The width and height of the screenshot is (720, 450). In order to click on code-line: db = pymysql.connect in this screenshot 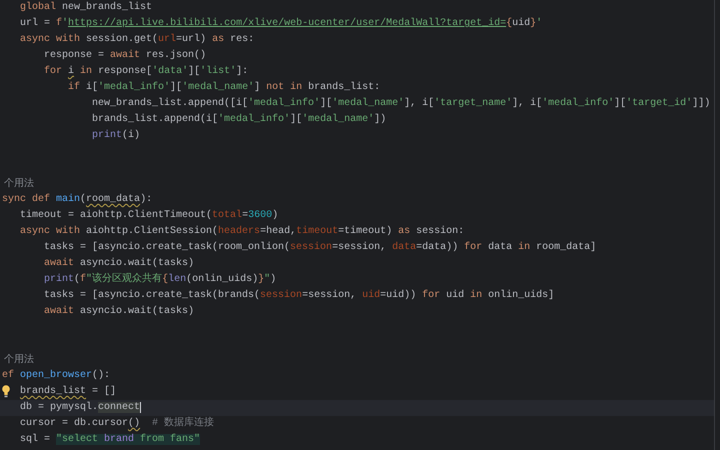, I will do `click(357, 408)`.